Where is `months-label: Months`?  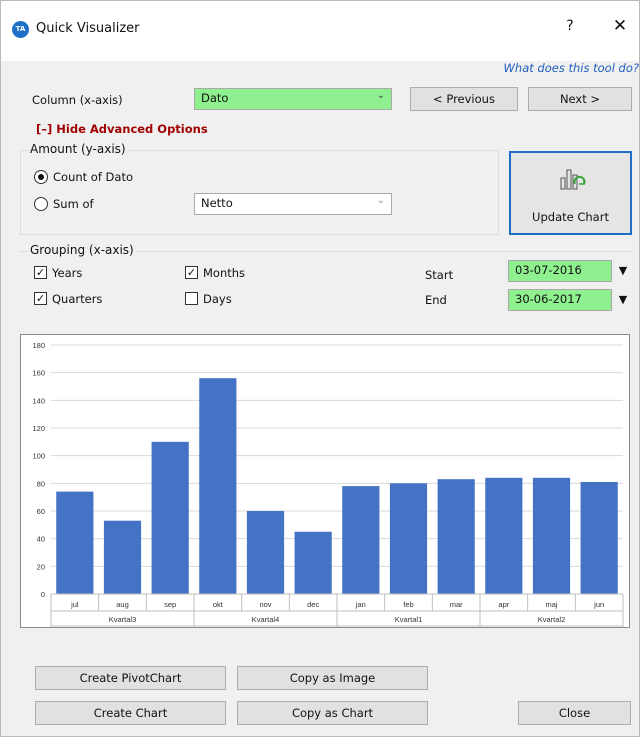
months-label: Months is located at coordinates (224, 273).